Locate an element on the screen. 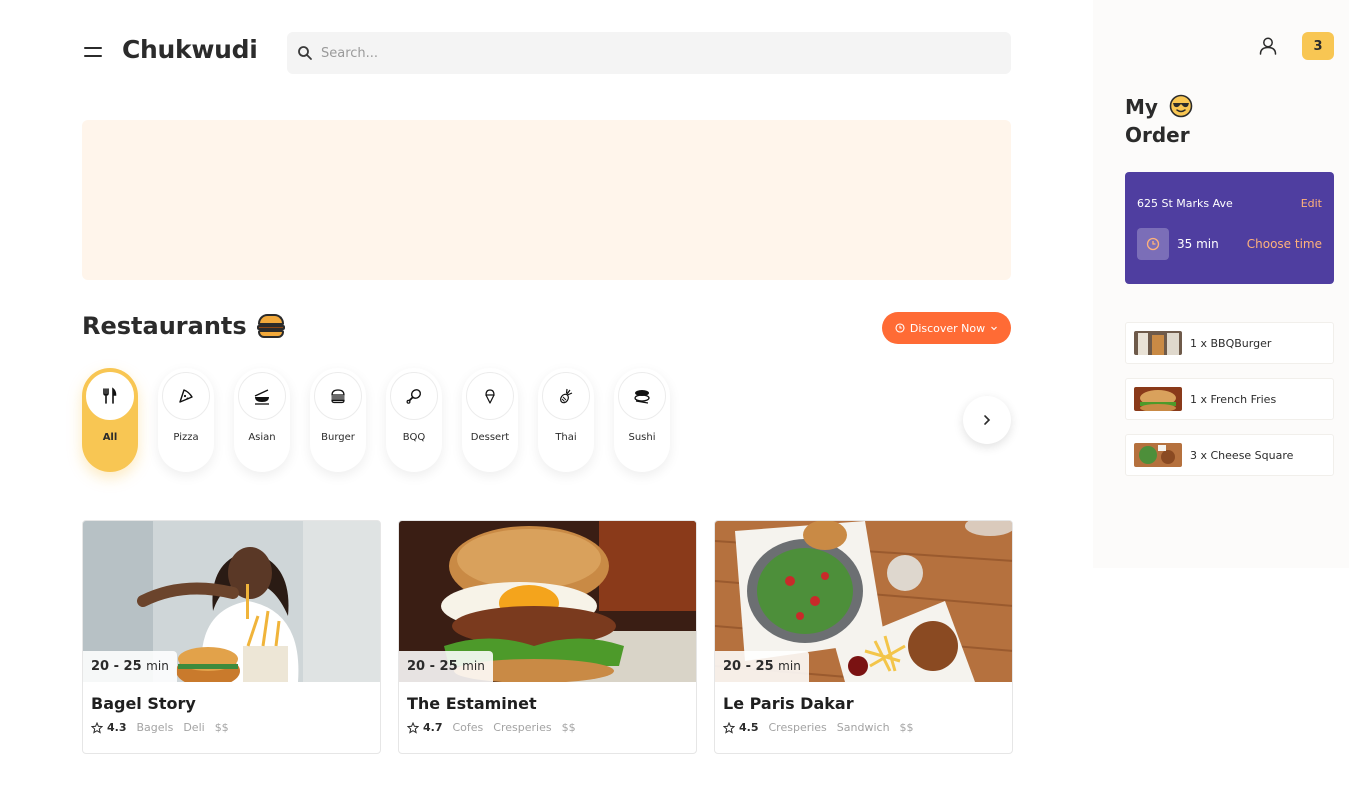 The height and width of the screenshot is (786, 1349). category-dessert: Dessert is located at coordinates (490, 420).